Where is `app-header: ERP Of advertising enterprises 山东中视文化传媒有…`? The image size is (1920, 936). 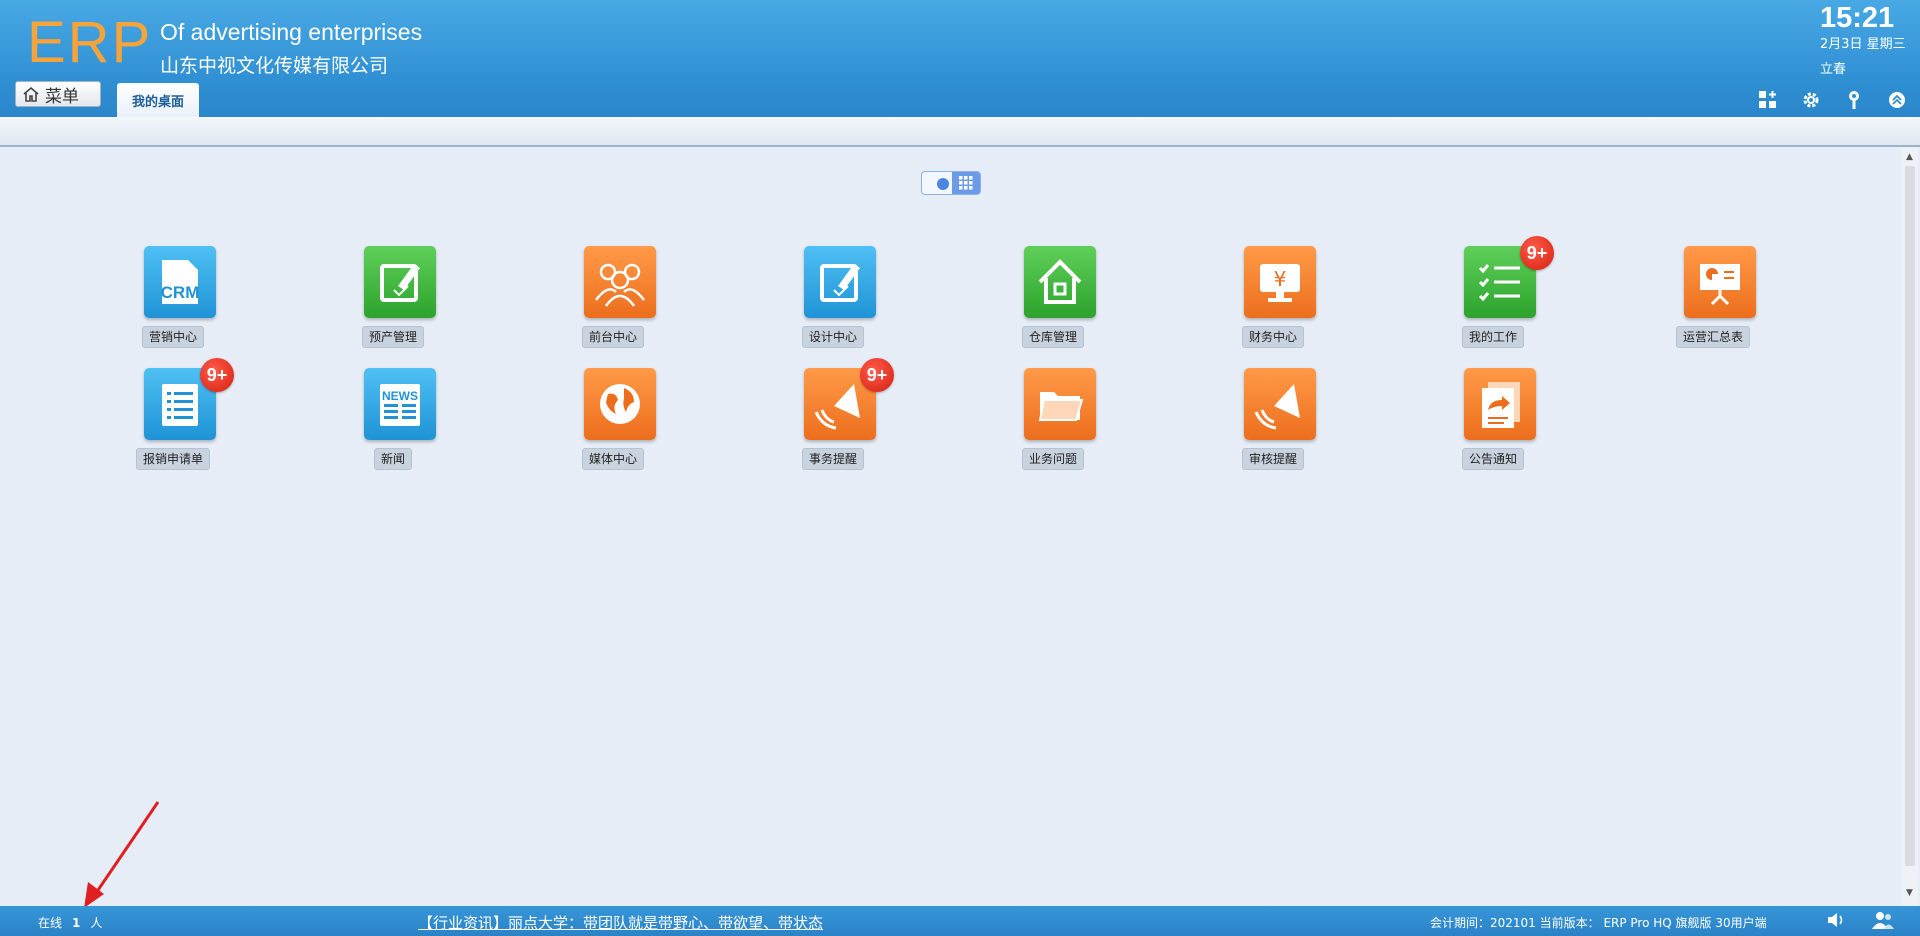
app-header: ERP Of advertising enterprises 山东中视文化传媒有… is located at coordinates (960, 58).